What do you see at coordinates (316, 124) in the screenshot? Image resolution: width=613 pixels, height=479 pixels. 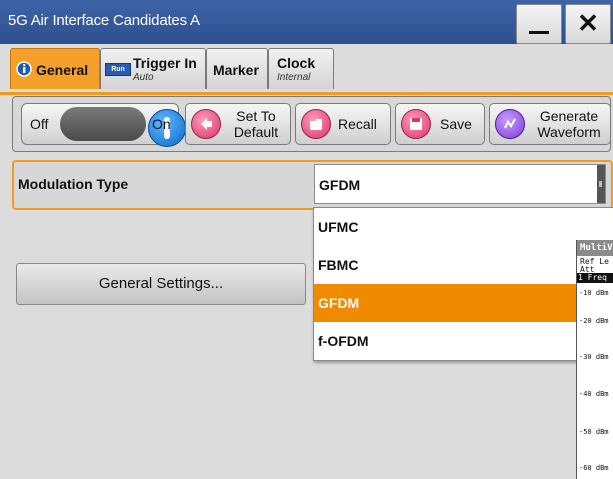 I see `folder-icon` at bounding box center [316, 124].